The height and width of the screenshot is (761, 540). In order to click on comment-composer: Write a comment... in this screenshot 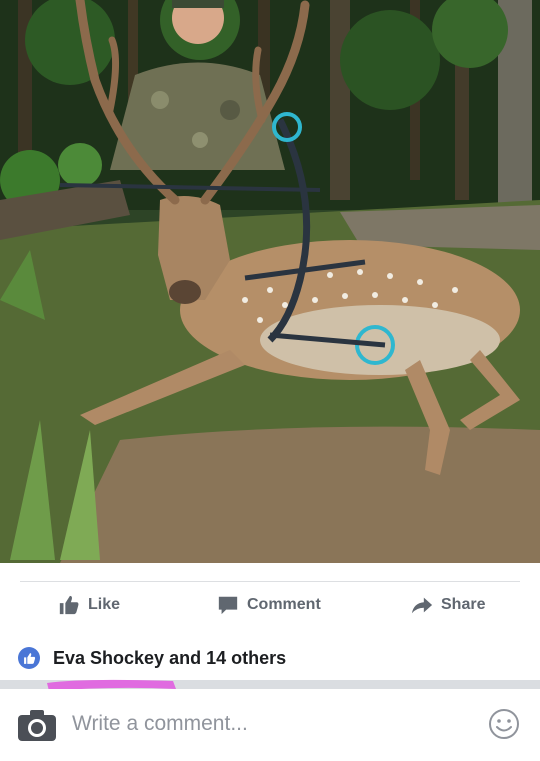, I will do `click(270, 725)`.